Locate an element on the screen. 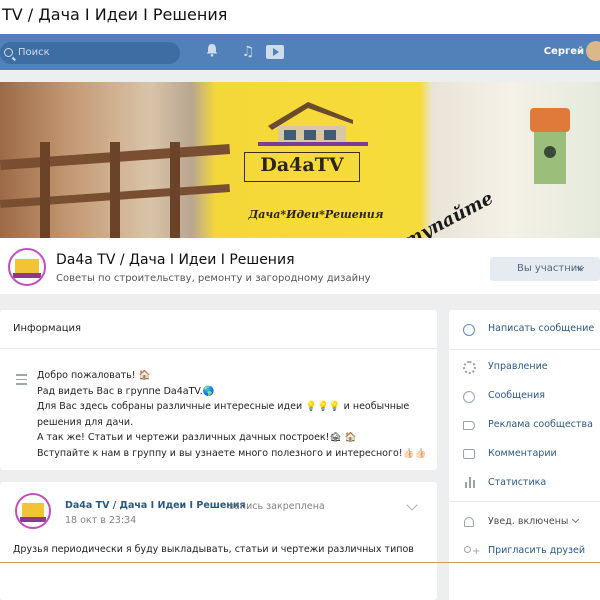  search-placeholder: Поиск is located at coordinates (34, 52).